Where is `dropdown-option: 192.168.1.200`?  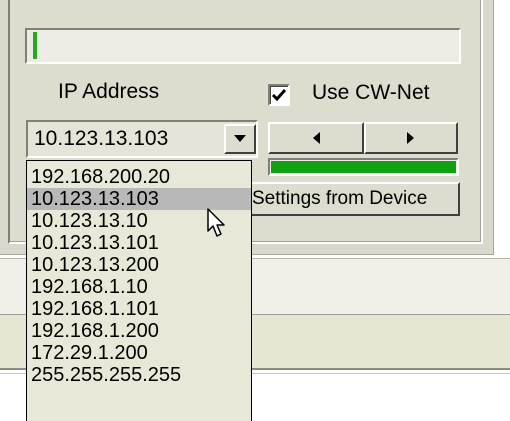
dropdown-option: 192.168.1.200 is located at coordinates (139, 331).